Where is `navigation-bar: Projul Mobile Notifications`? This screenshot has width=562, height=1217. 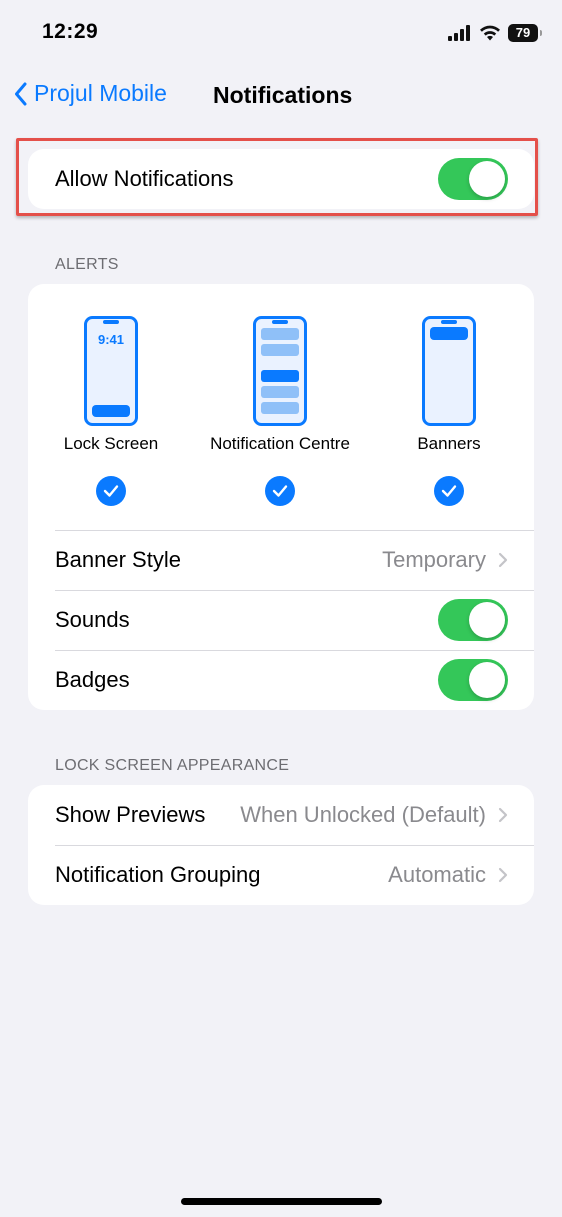 navigation-bar: Projul Mobile Notifications is located at coordinates (281, 96).